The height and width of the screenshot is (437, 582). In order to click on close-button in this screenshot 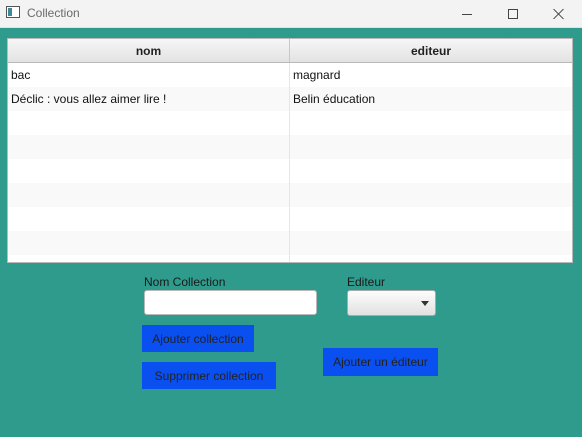, I will do `click(559, 14)`.